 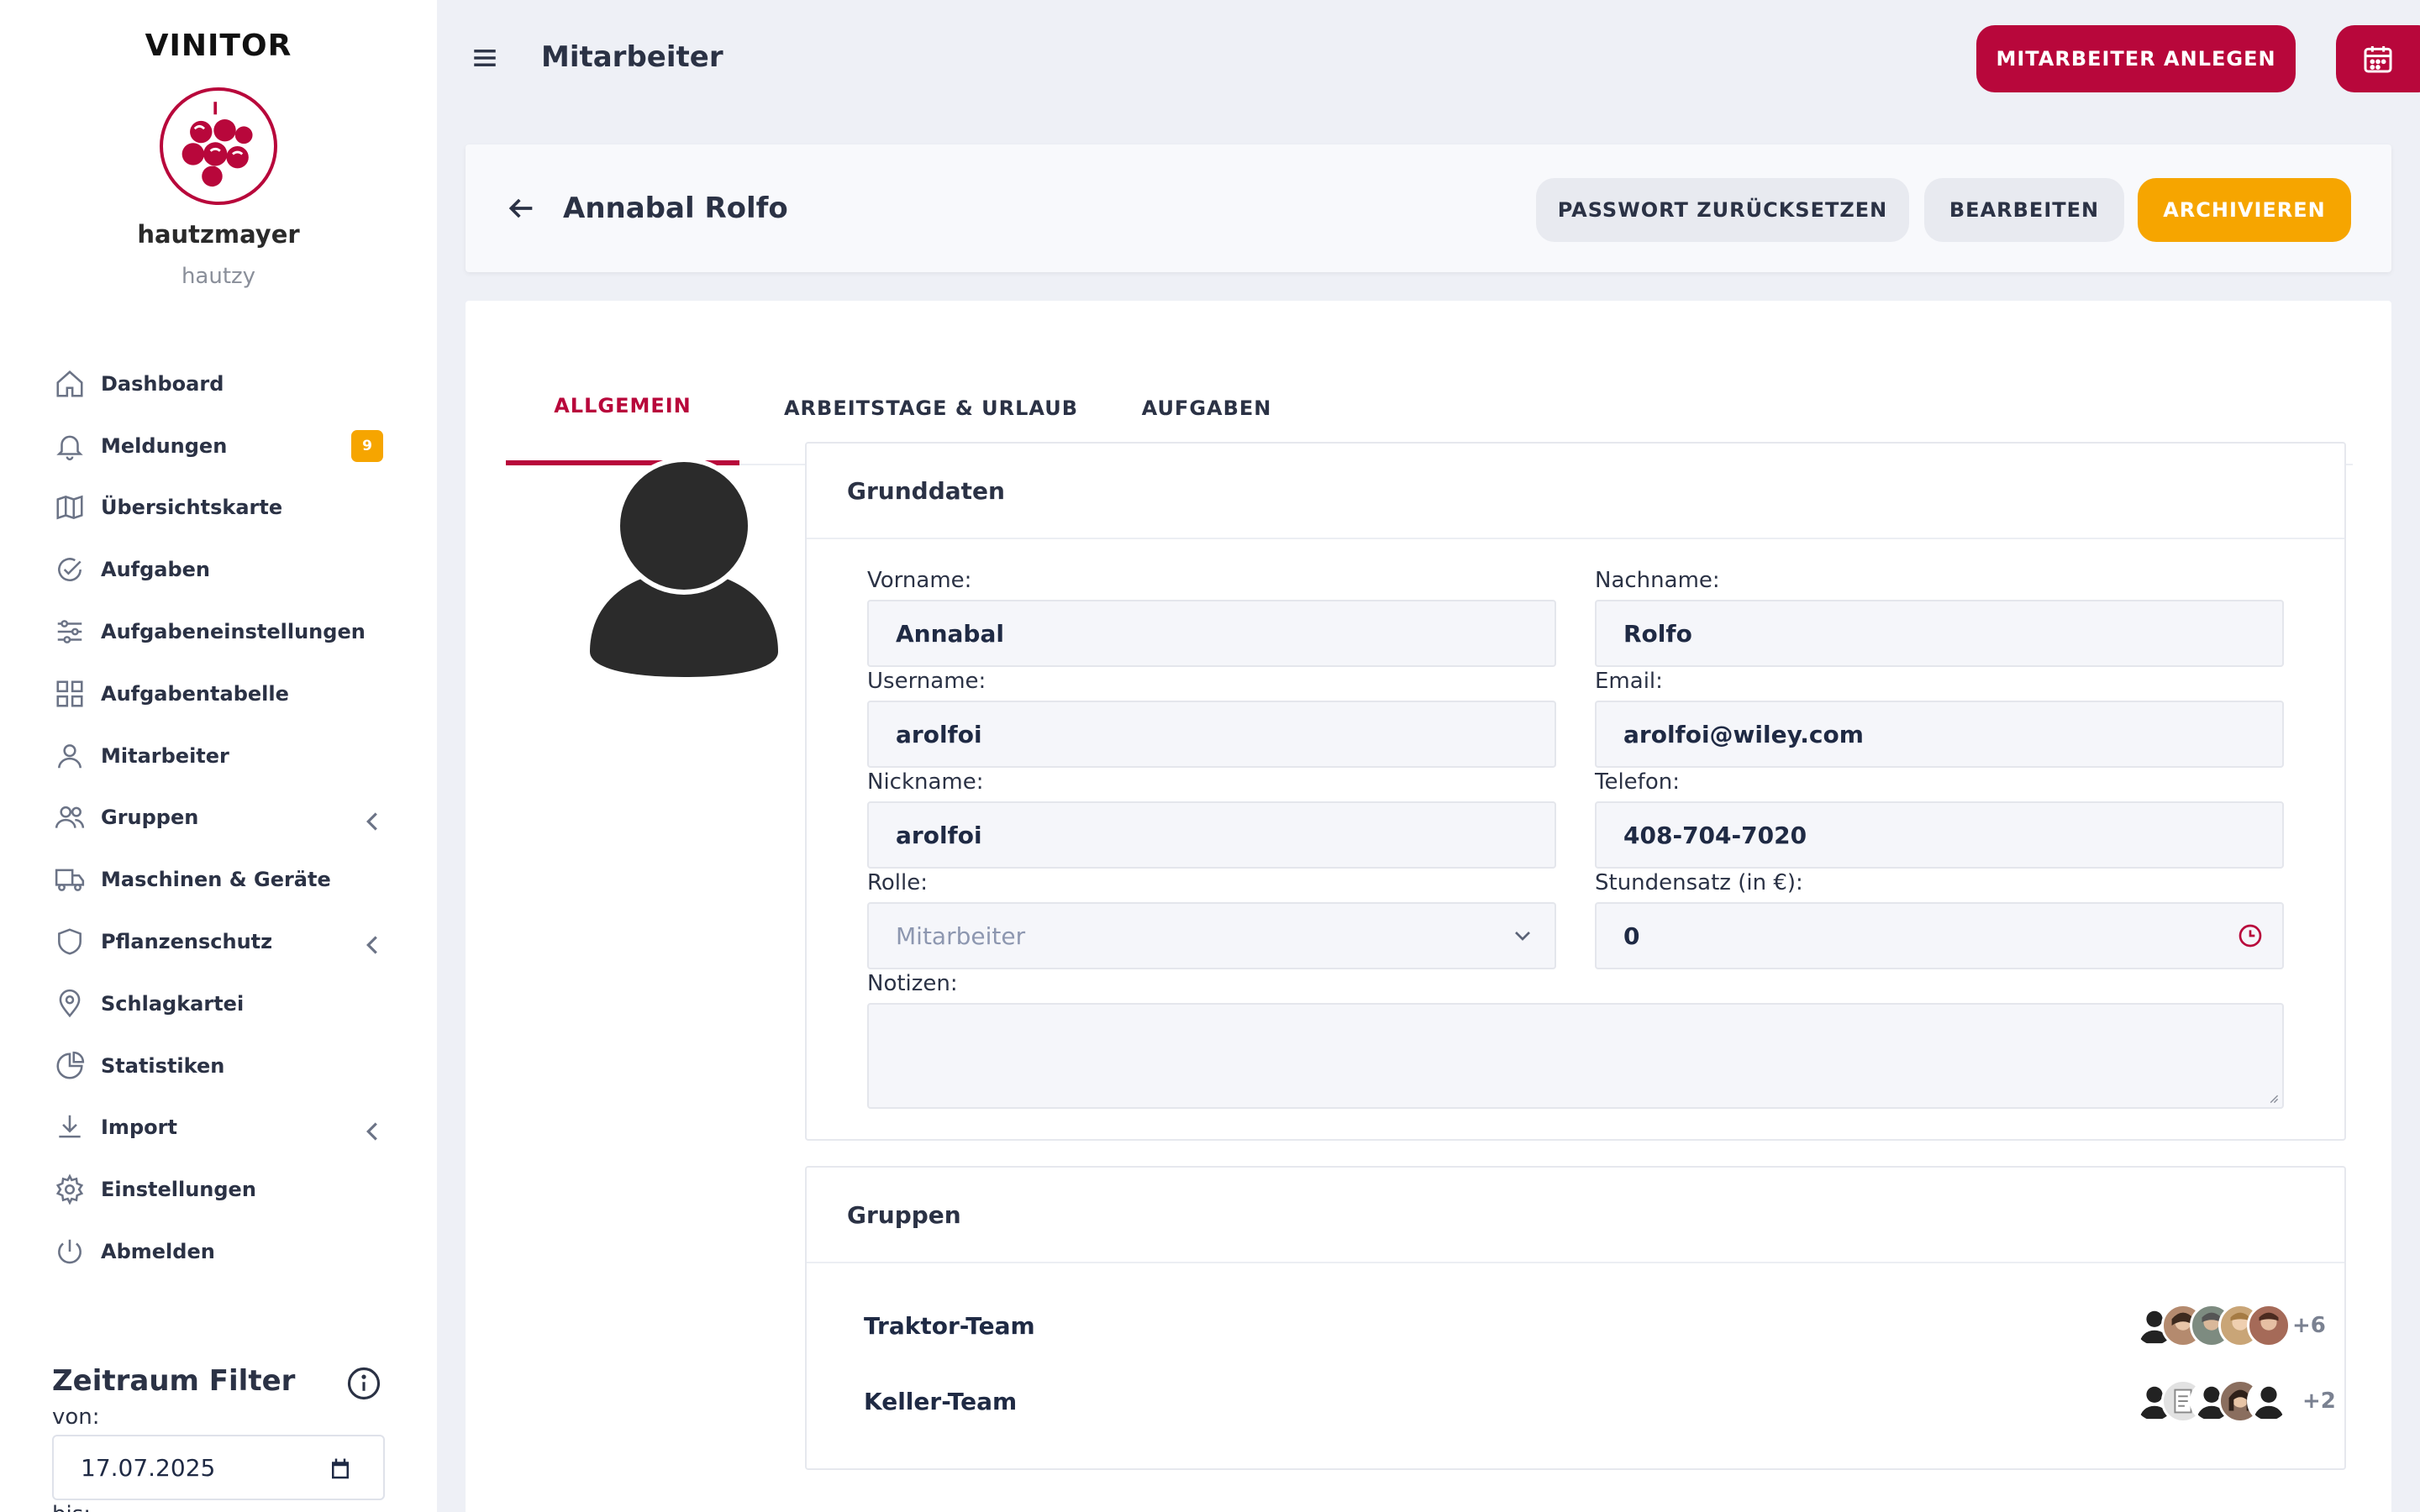 What do you see at coordinates (1631, 935) in the screenshot?
I see `stundensatz-value: 0` at bounding box center [1631, 935].